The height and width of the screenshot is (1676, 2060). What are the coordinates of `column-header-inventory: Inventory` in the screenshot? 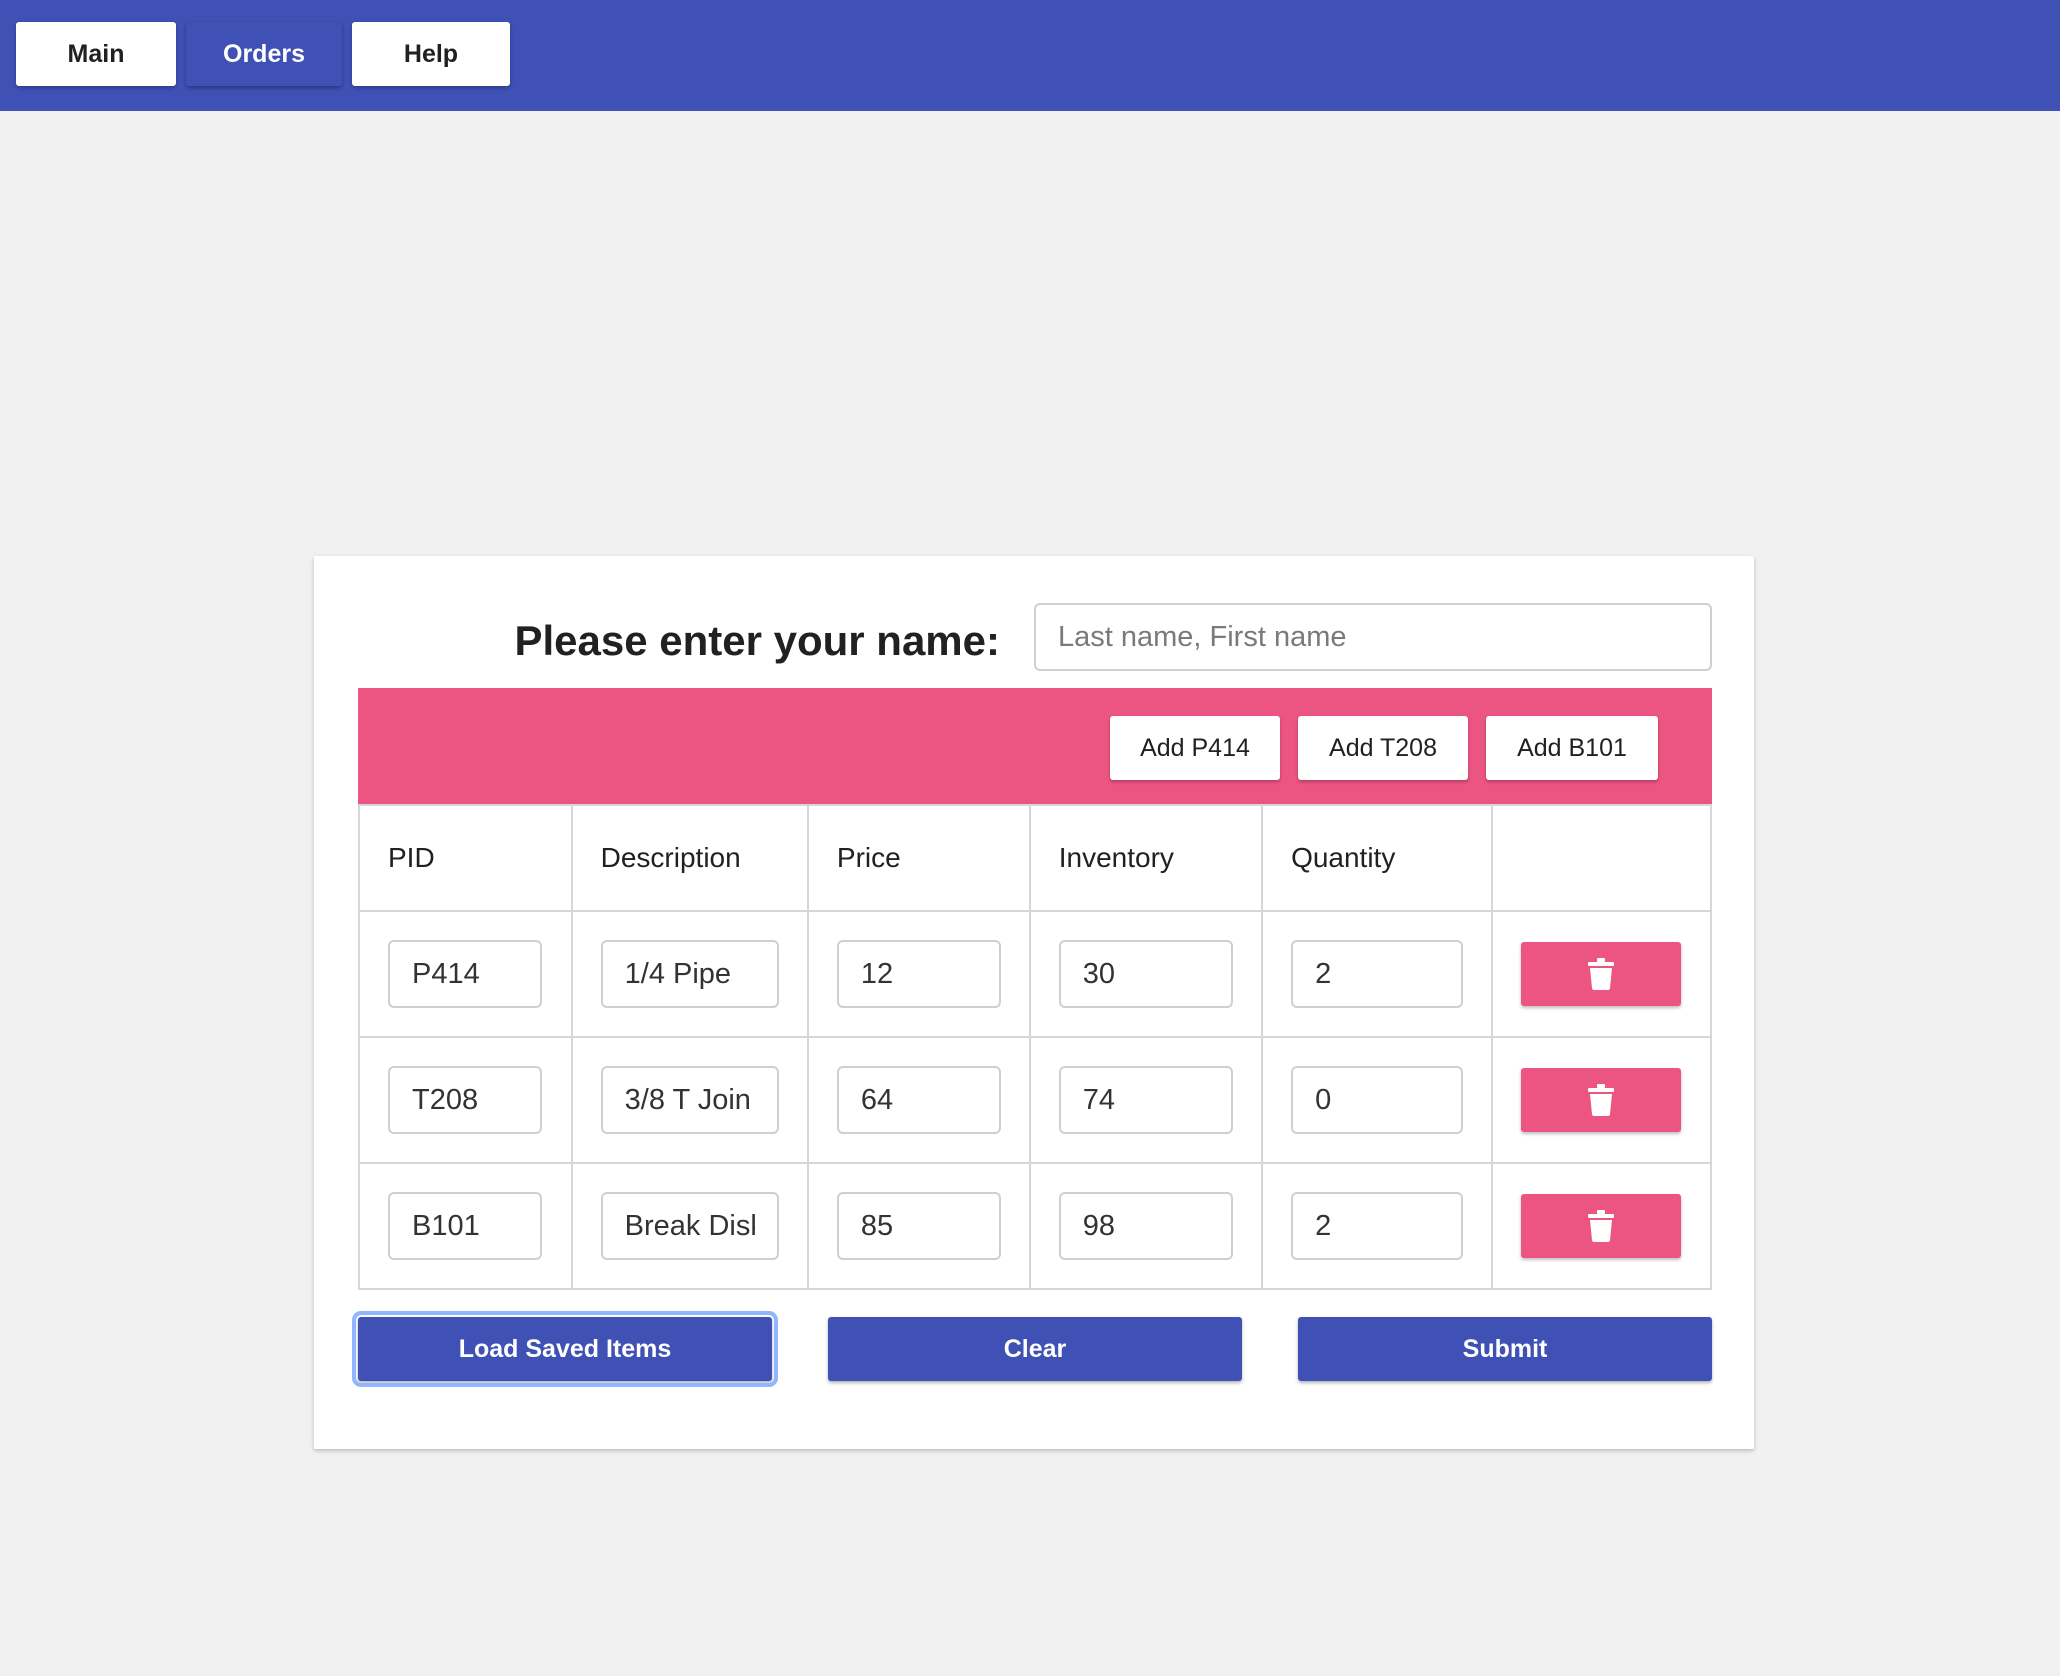 It's located at (1146, 858).